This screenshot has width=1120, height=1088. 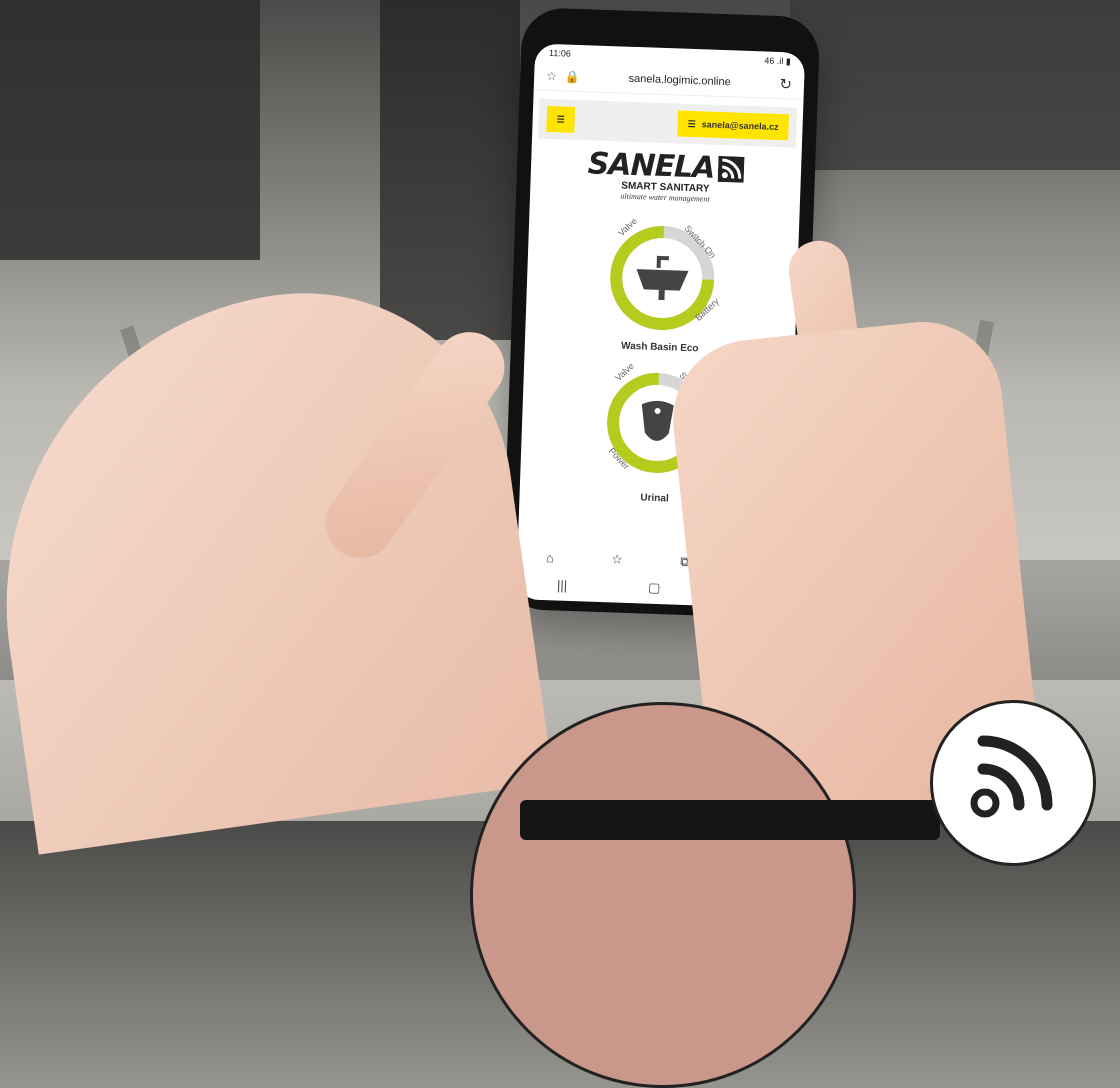 I want to click on status-time: 11:06, so click(x=560, y=53).